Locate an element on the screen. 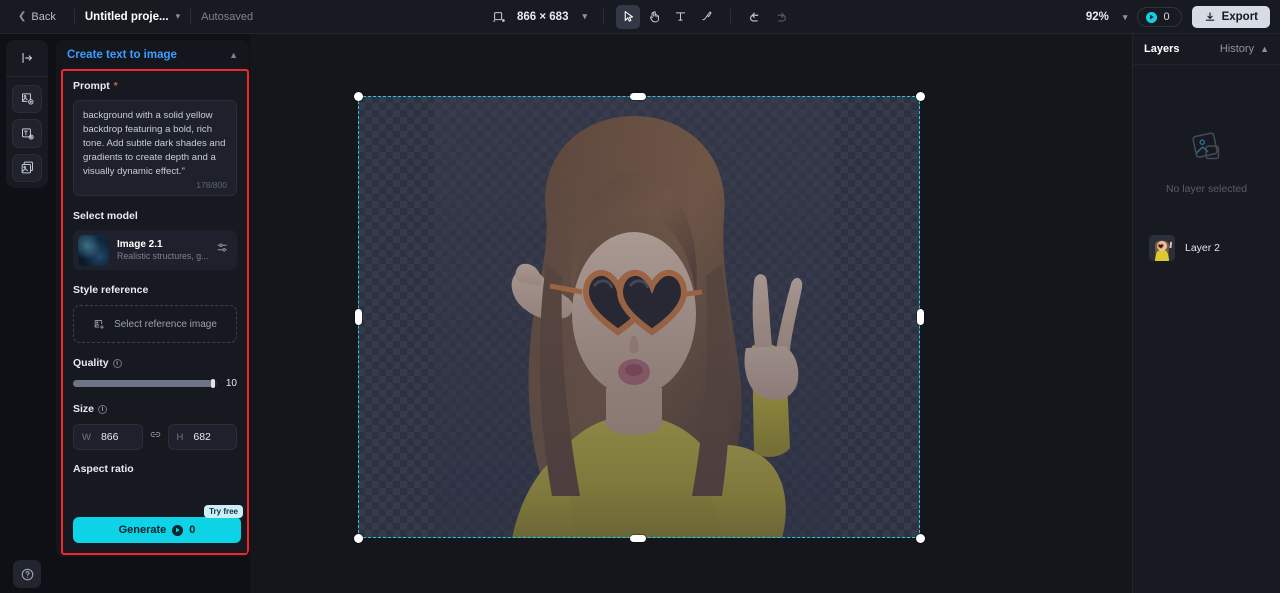 The image size is (1280, 593). panel-expand-icon is located at coordinates (27, 58).